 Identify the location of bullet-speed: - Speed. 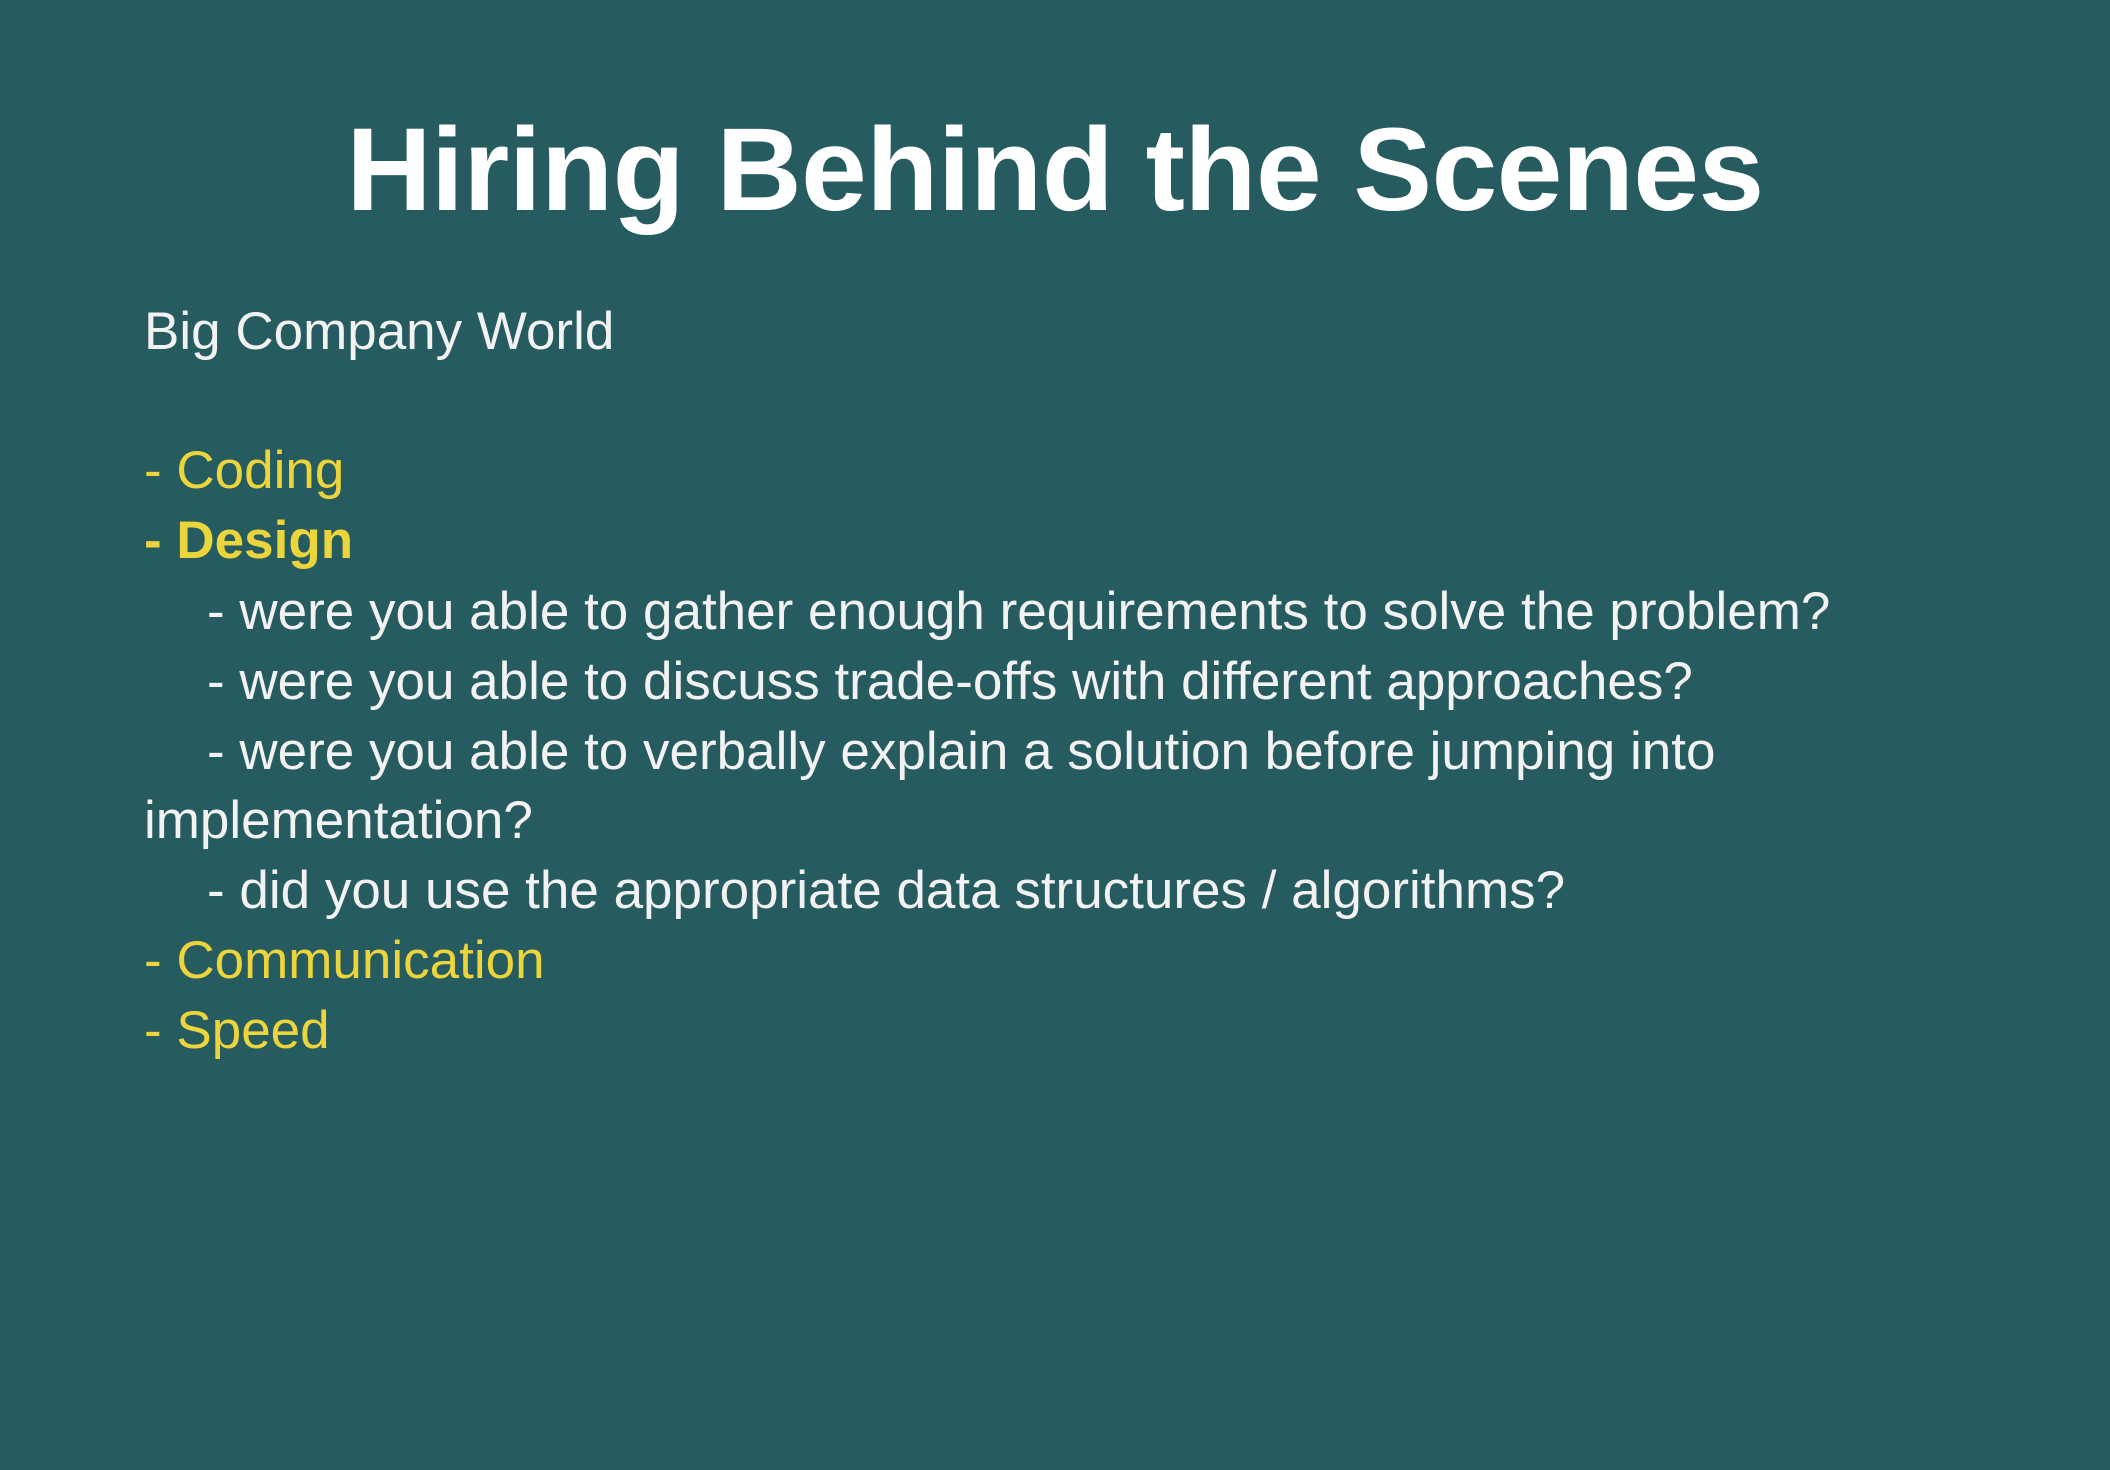
(237, 1030).